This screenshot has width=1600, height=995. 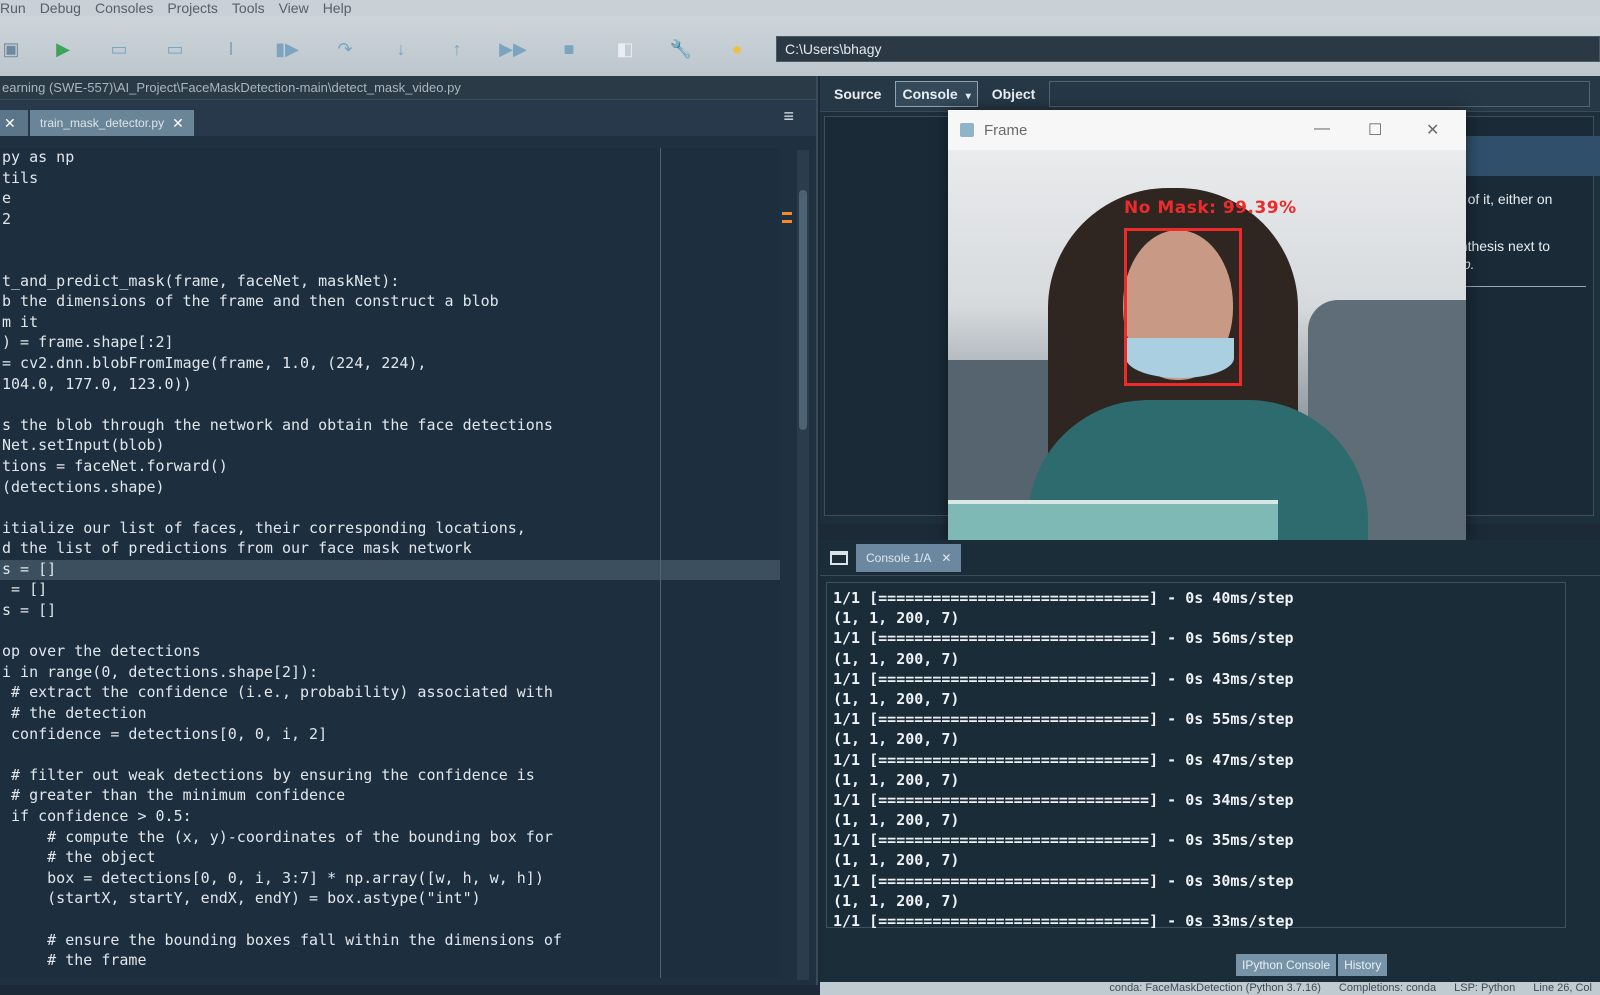 What do you see at coordinates (1188, 49) in the screenshot?
I see `working-directory-field: C:\Users\bhagy` at bounding box center [1188, 49].